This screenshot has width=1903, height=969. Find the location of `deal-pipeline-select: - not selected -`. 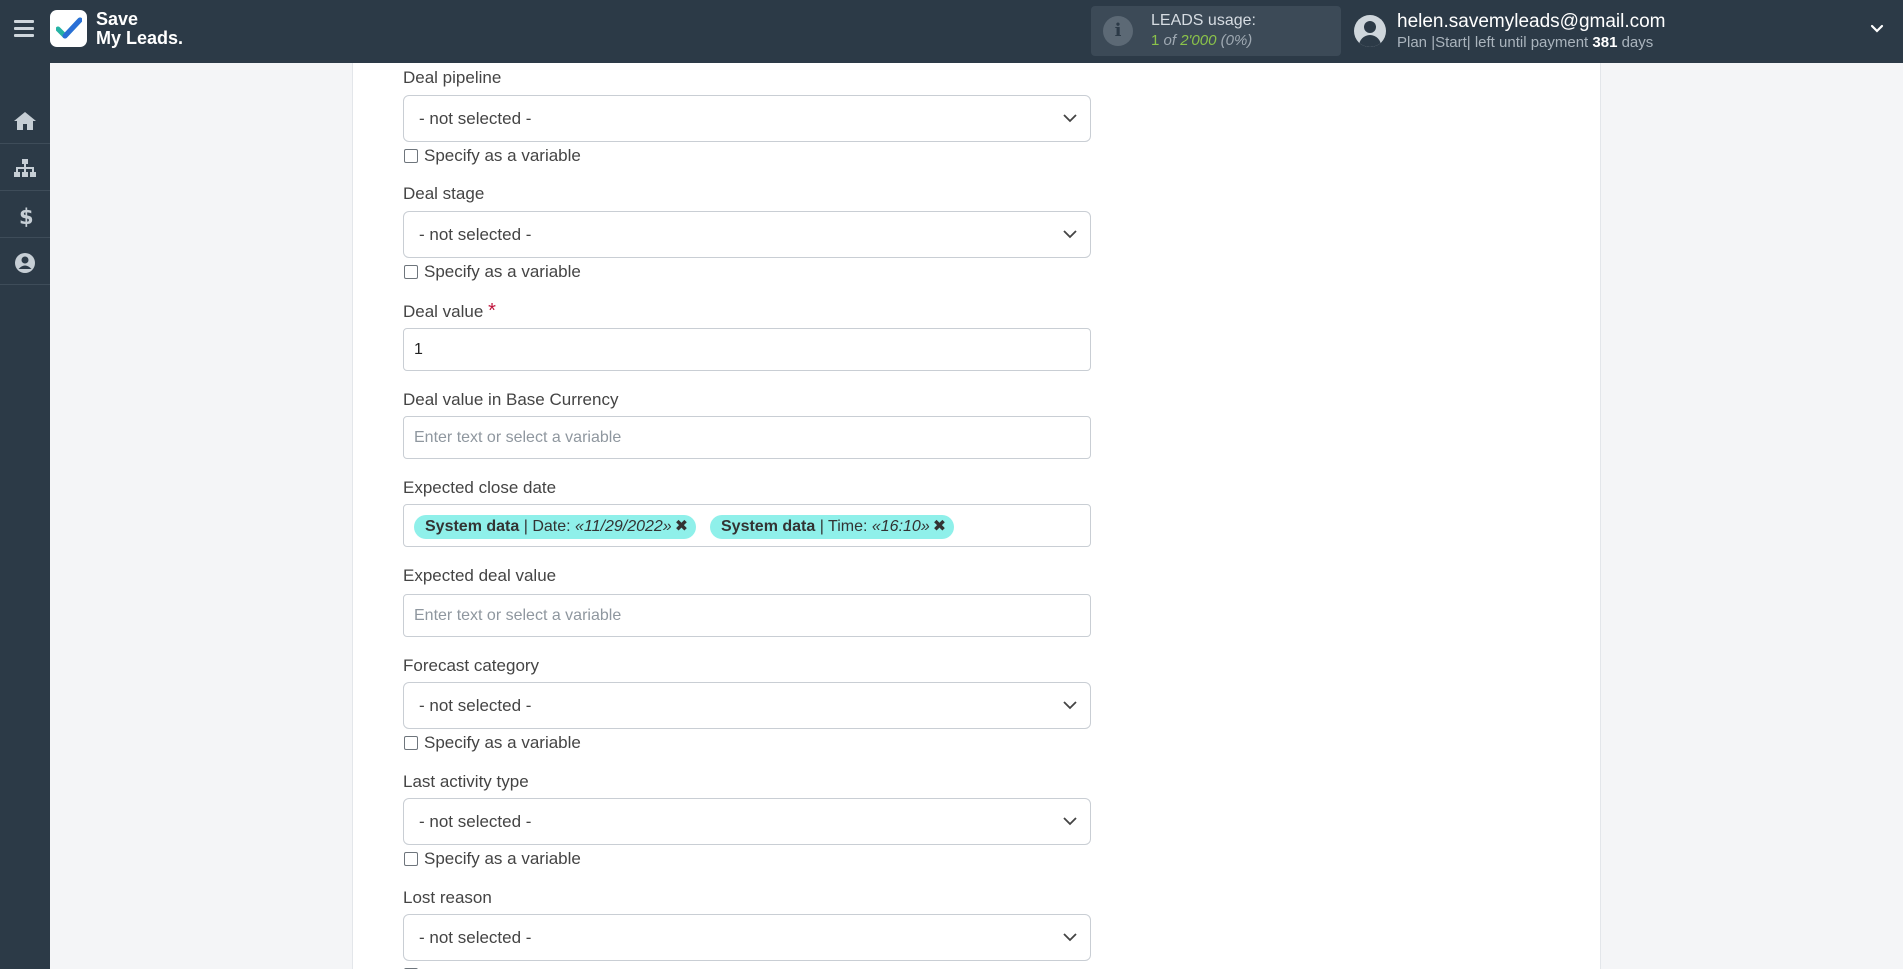

deal-pipeline-select: - not selected - is located at coordinates (747, 118).